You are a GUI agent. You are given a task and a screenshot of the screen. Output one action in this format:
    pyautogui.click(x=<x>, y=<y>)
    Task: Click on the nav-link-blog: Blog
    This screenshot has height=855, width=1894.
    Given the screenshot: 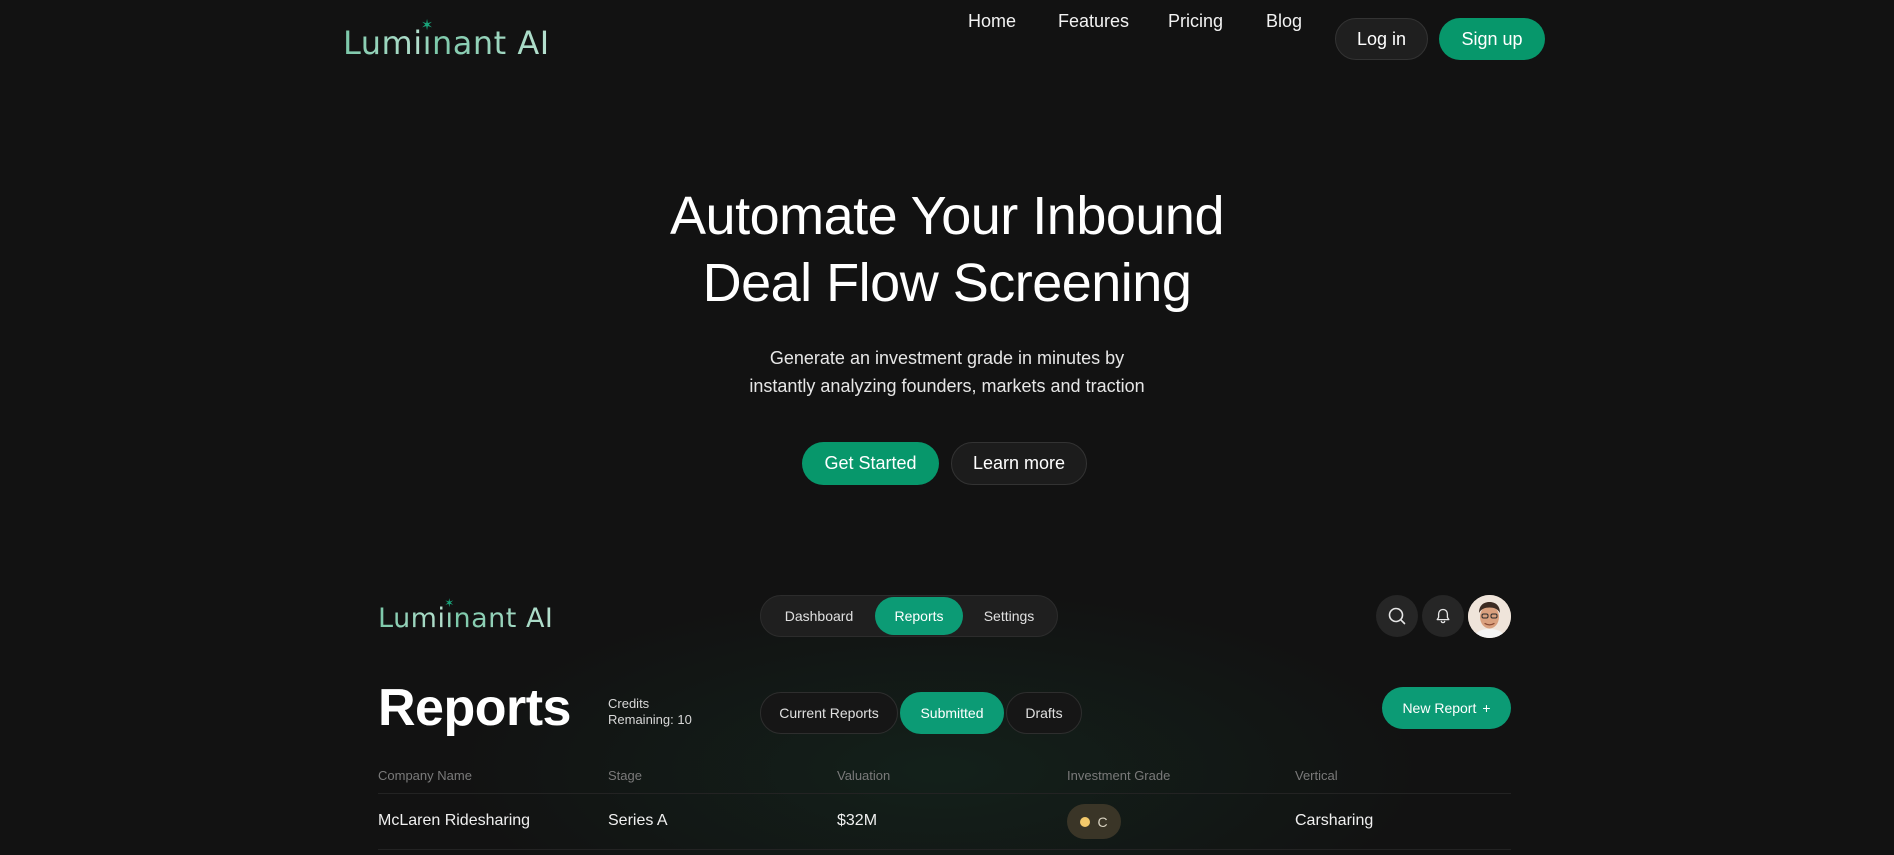 What is the action you would take?
    pyautogui.click(x=1284, y=21)
    